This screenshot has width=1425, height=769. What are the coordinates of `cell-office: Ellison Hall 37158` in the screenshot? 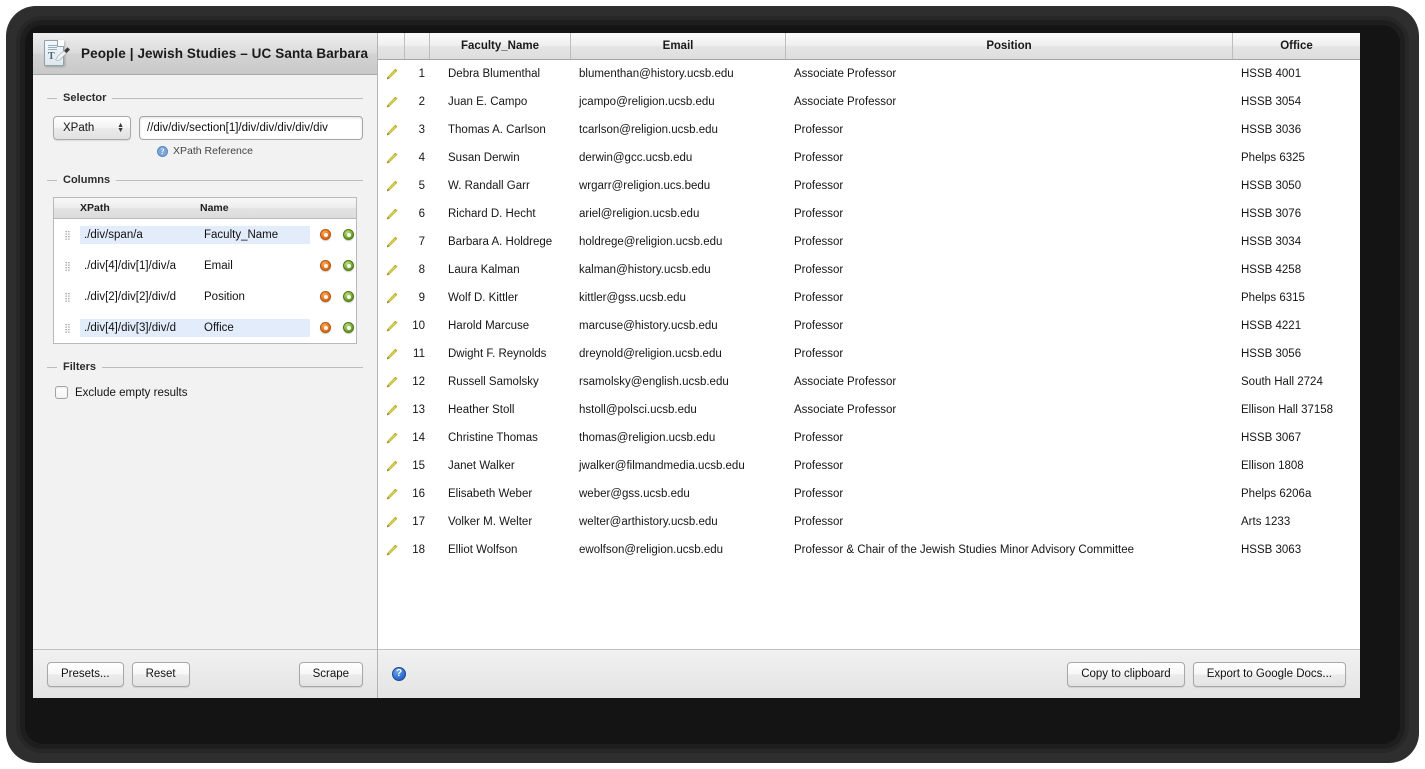 It's located at (1296, 410).